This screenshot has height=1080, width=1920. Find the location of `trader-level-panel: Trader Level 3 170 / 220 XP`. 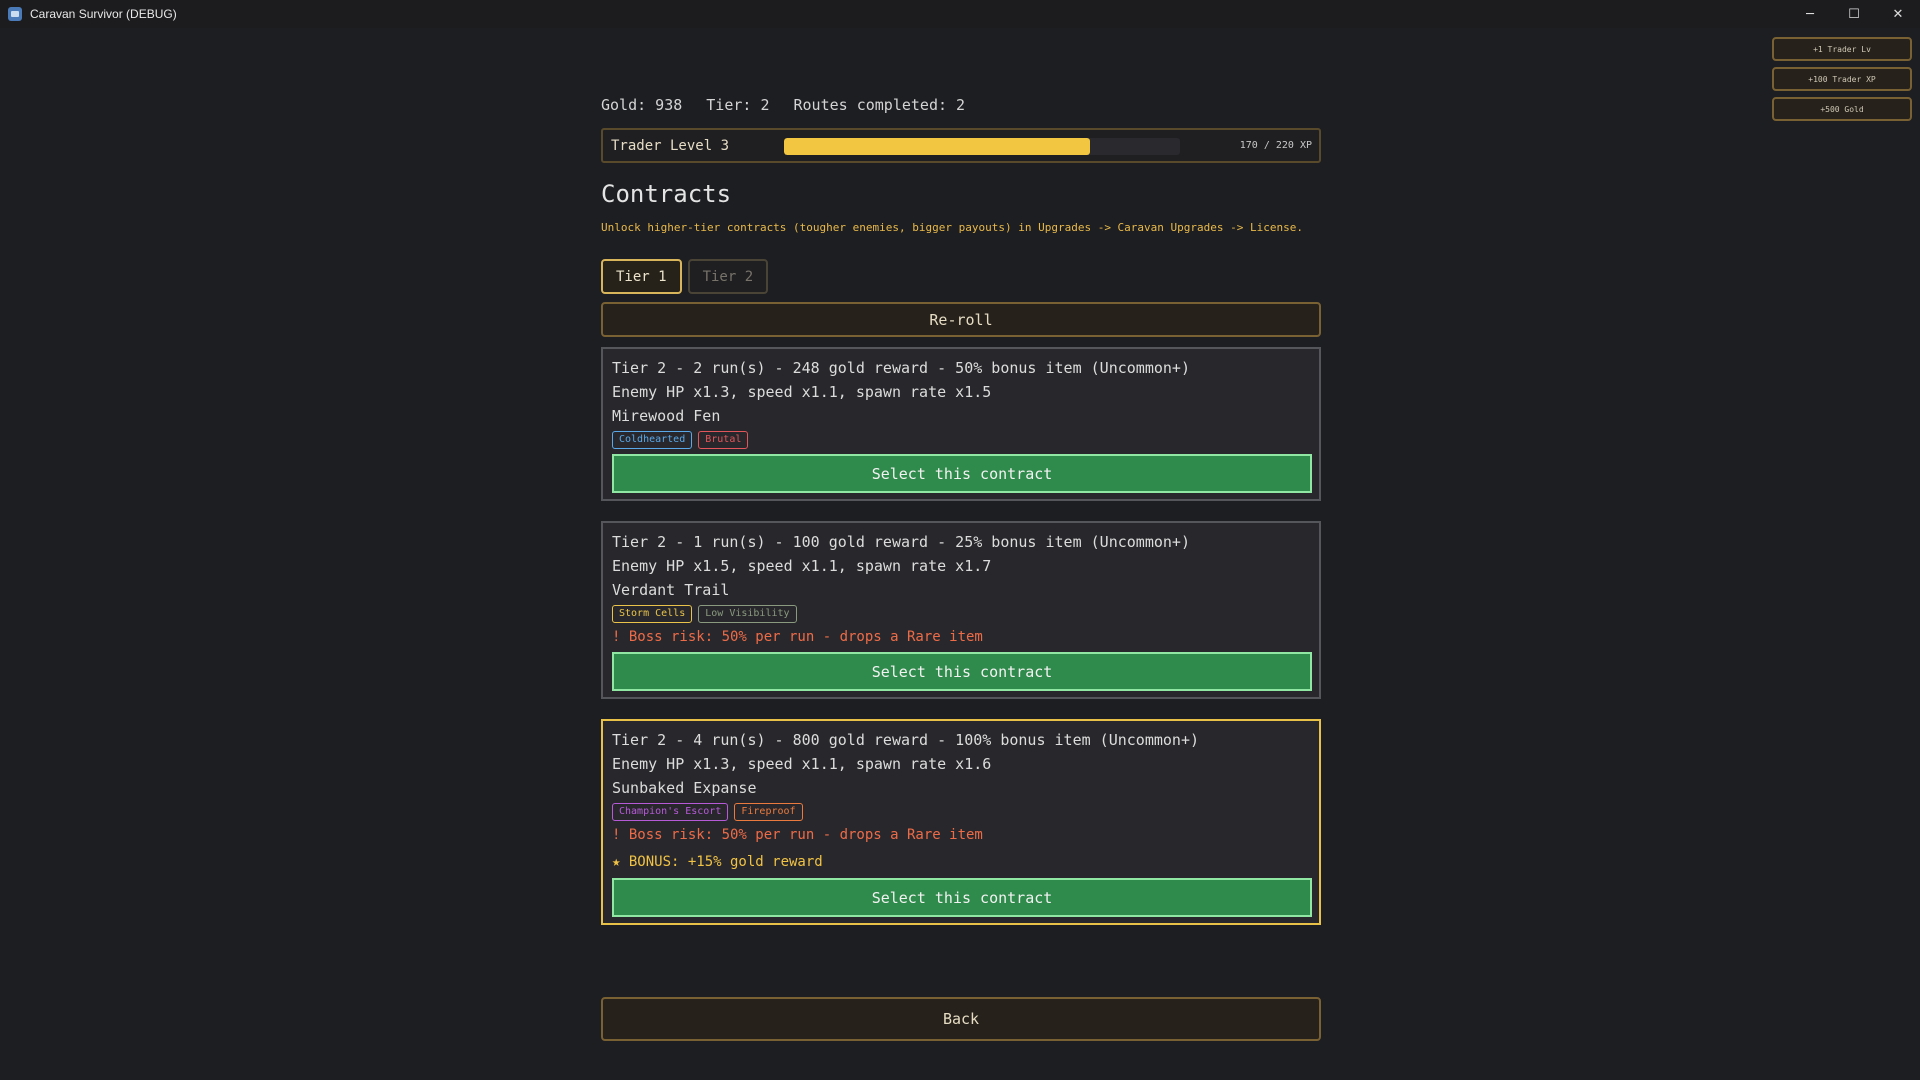

trader-level-panel: Trader Level 3 170 / 220 XP is located at coordinates (961, 145).